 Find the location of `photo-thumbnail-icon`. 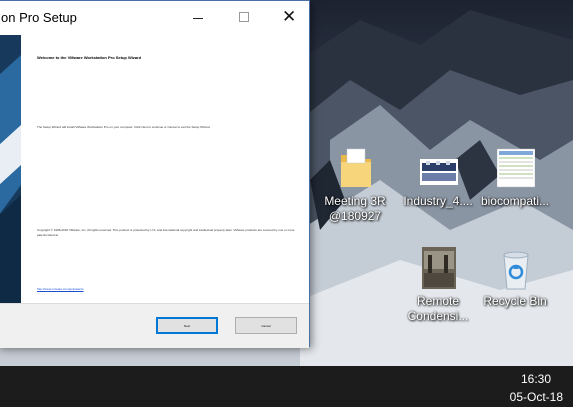

photo-thumbnail-icon is located at coordinates (439, 269).